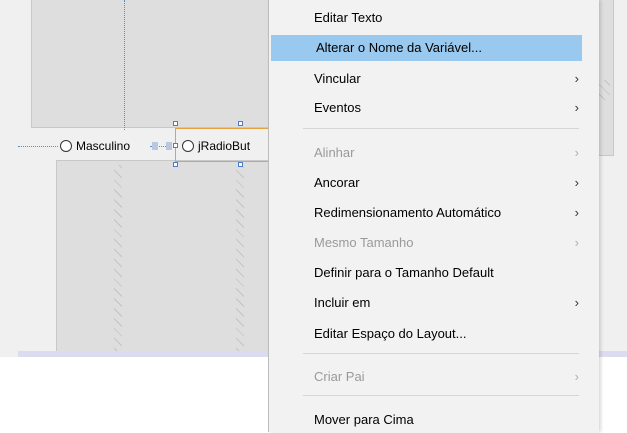 This screenshot has height=433, width=627. Describe the element at coordinates (426, 18) in the screenshot. I see `menu-item-editar-texto: Editar Texto` at that location.